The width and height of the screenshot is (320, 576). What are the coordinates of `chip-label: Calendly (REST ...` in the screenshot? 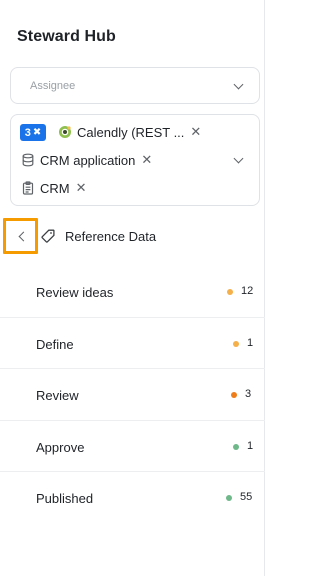 It's located at (131, 132).